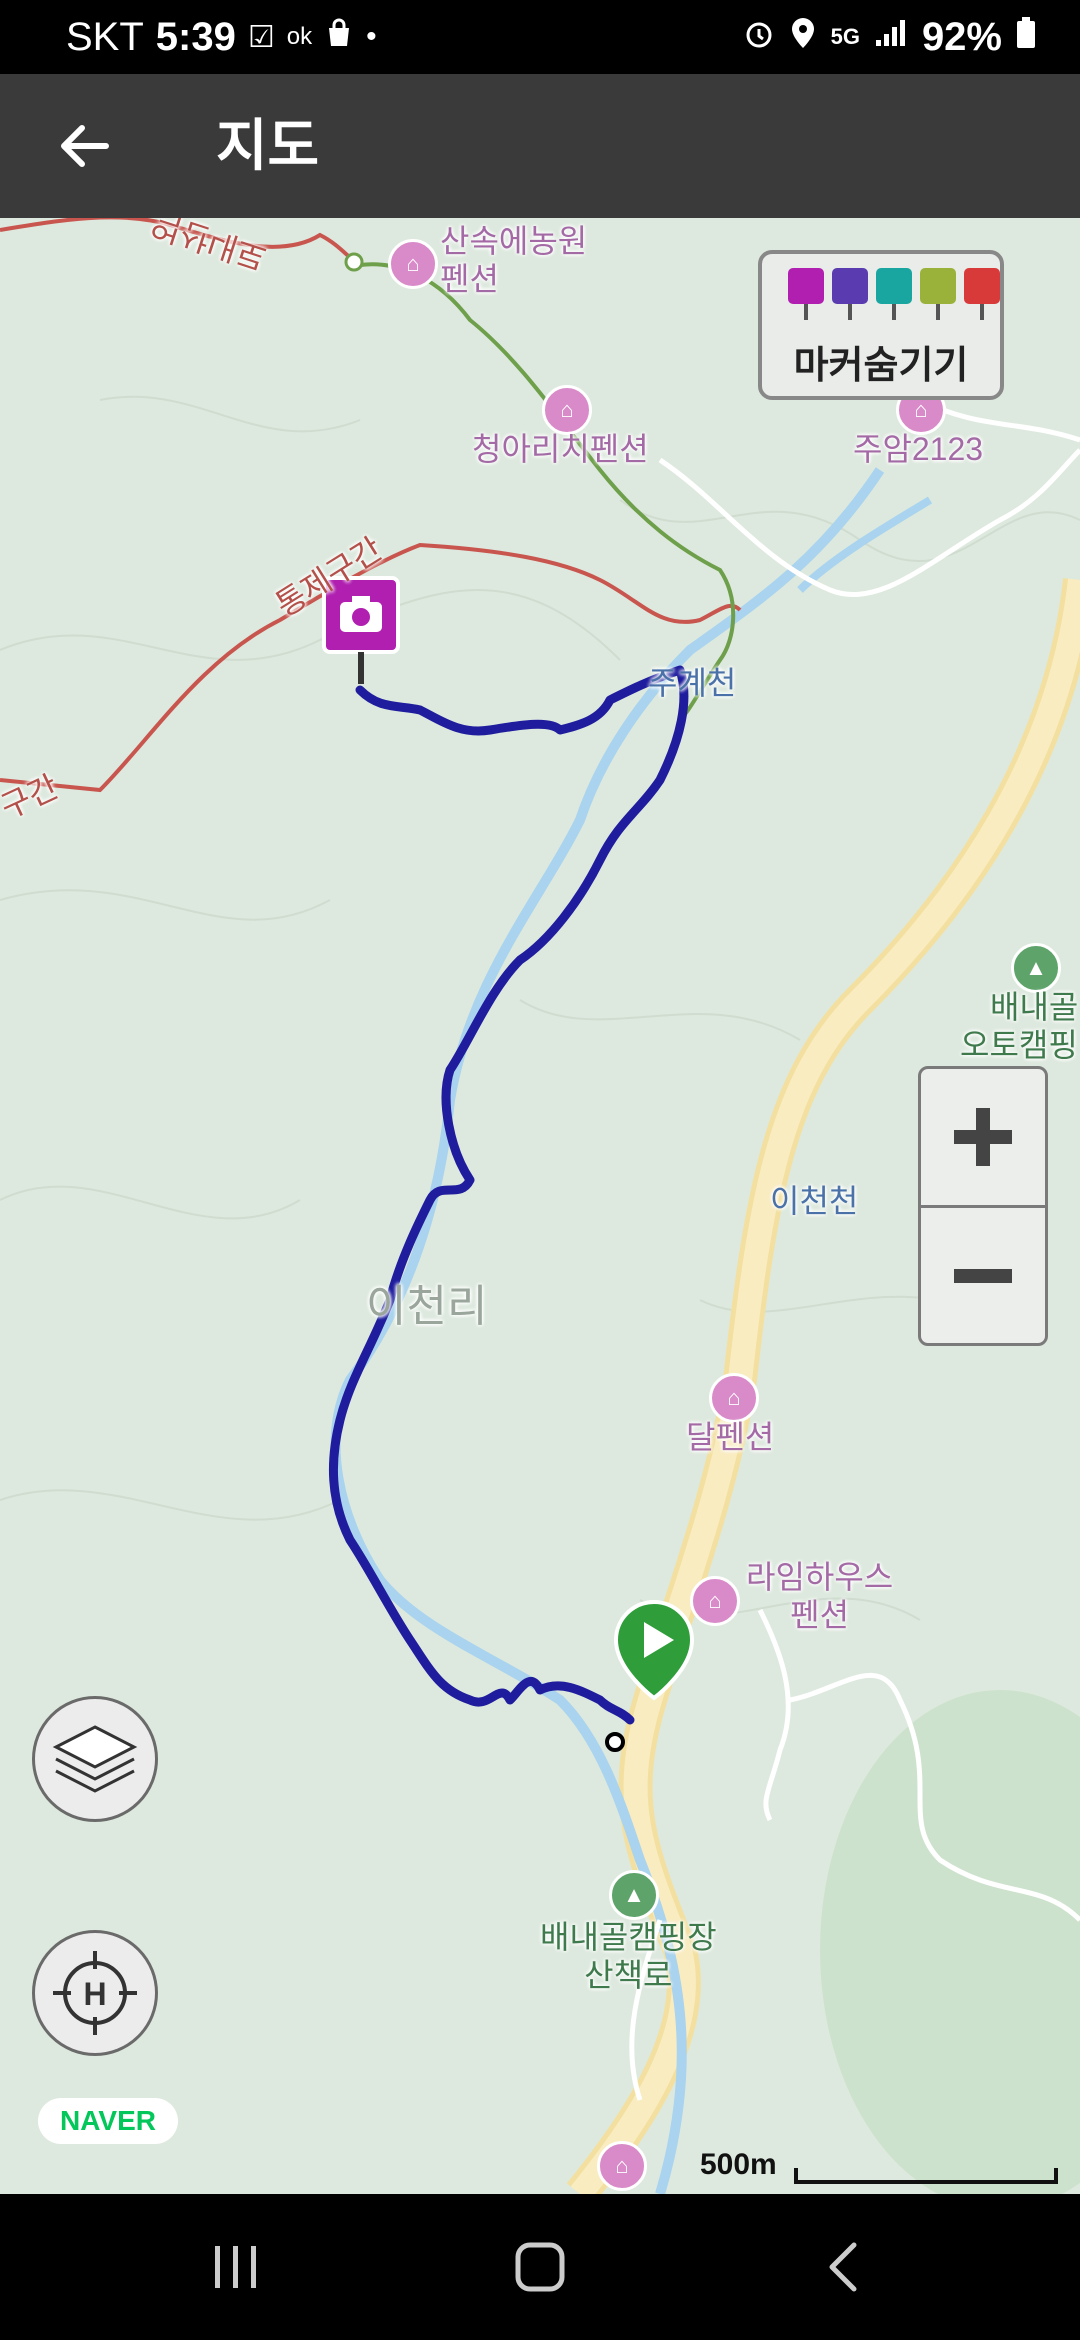 The height and width of the screenshot is (2340, 1080). Describe the element at coordinates (983, 1206) in the screenshot. I see `zoom-control` at that location.